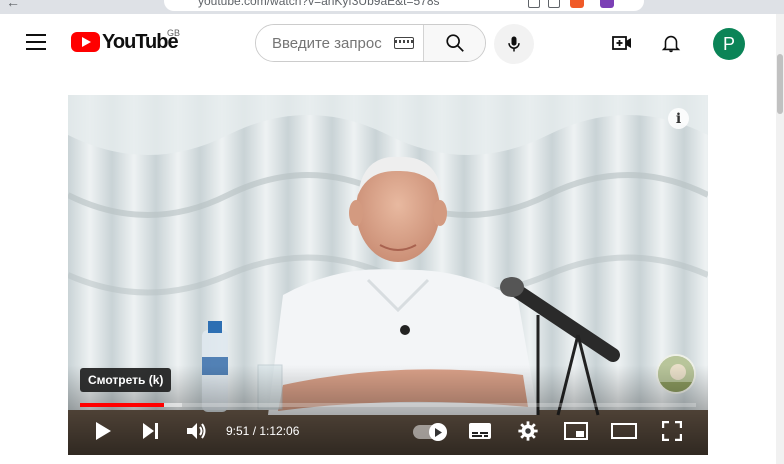 The width and height of the screenshot is (784, 464). I want to click on autoplay-toggle, so click(430, 432).